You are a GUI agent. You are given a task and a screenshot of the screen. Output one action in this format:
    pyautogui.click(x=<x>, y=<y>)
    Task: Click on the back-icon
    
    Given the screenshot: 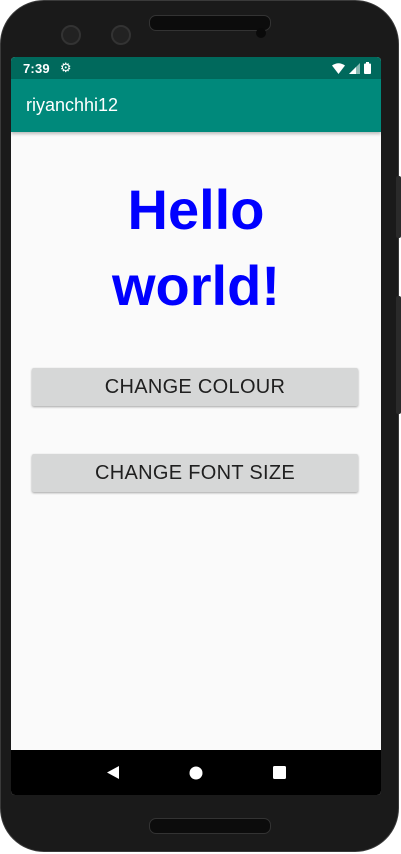 What is the action you would take?
    pyautogui.click(x=113, y=773)
    